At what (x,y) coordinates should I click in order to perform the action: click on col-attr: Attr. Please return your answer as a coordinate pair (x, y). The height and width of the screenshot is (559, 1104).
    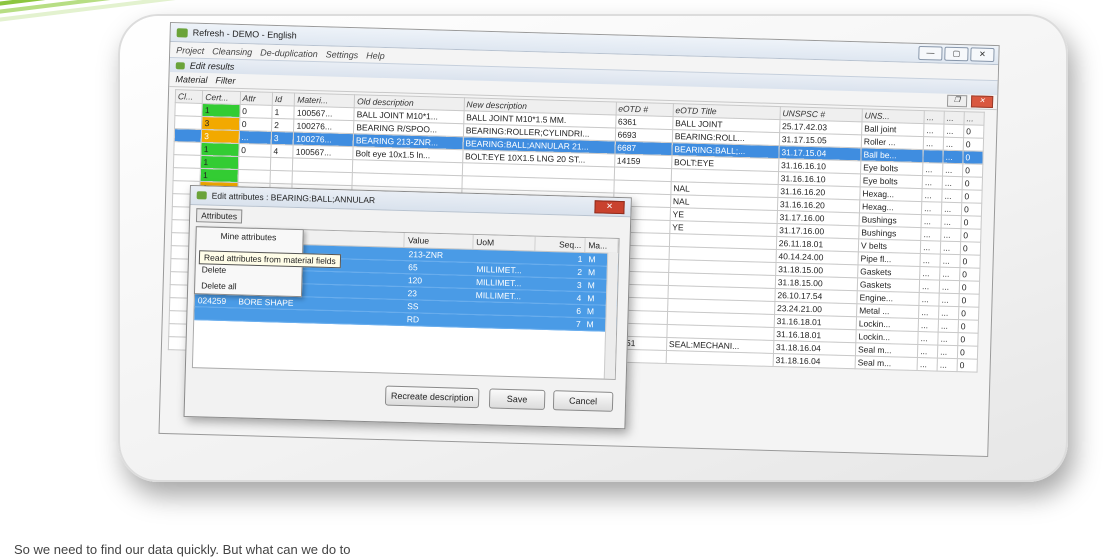
    Looking at the image, I should click on (256, 98).